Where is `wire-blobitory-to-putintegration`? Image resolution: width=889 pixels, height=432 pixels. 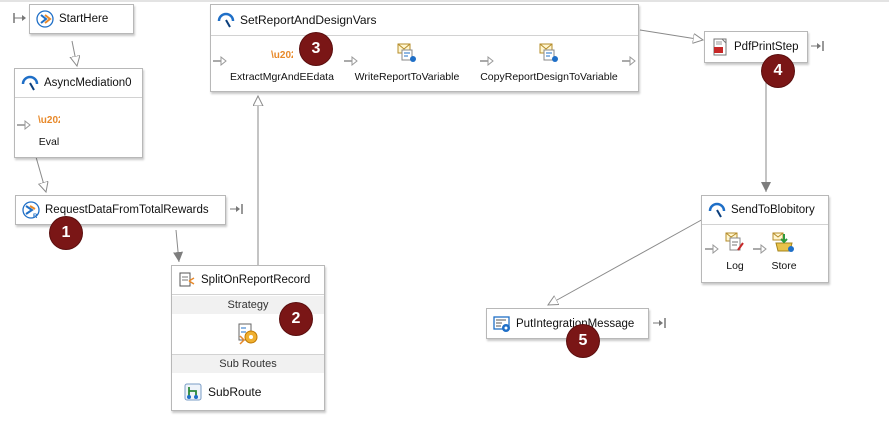 wire-blobitory-to-putintegration is located at coordinates (627, 261).